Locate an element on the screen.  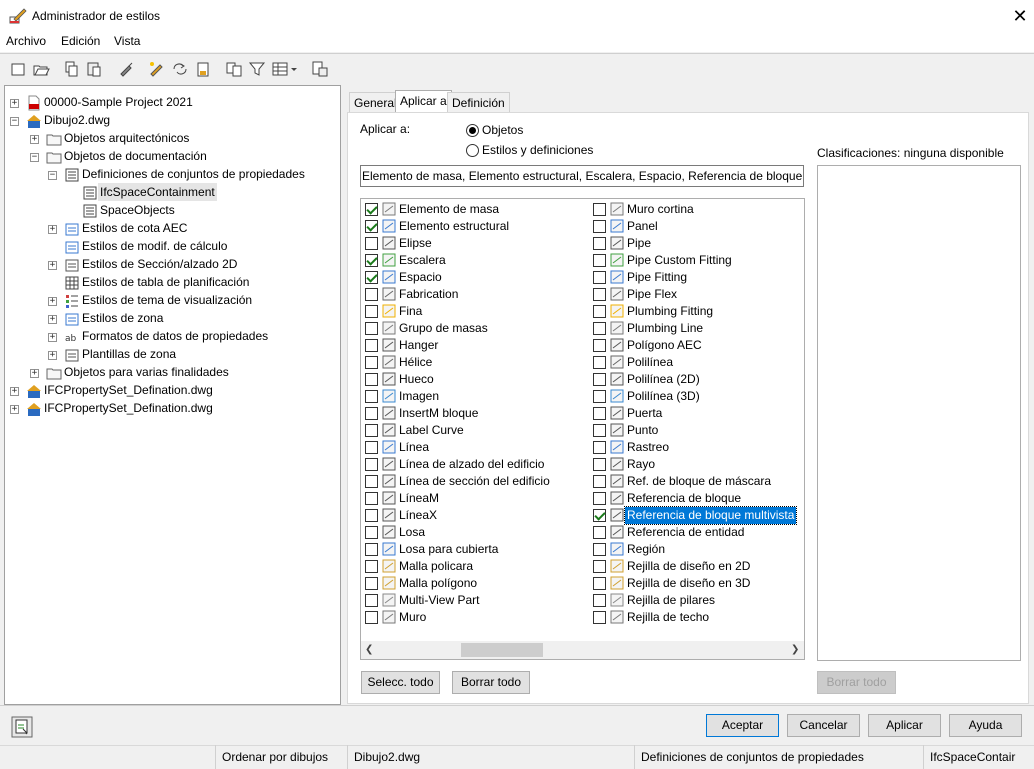
radio-objetos is located at coordinates (472, 130).